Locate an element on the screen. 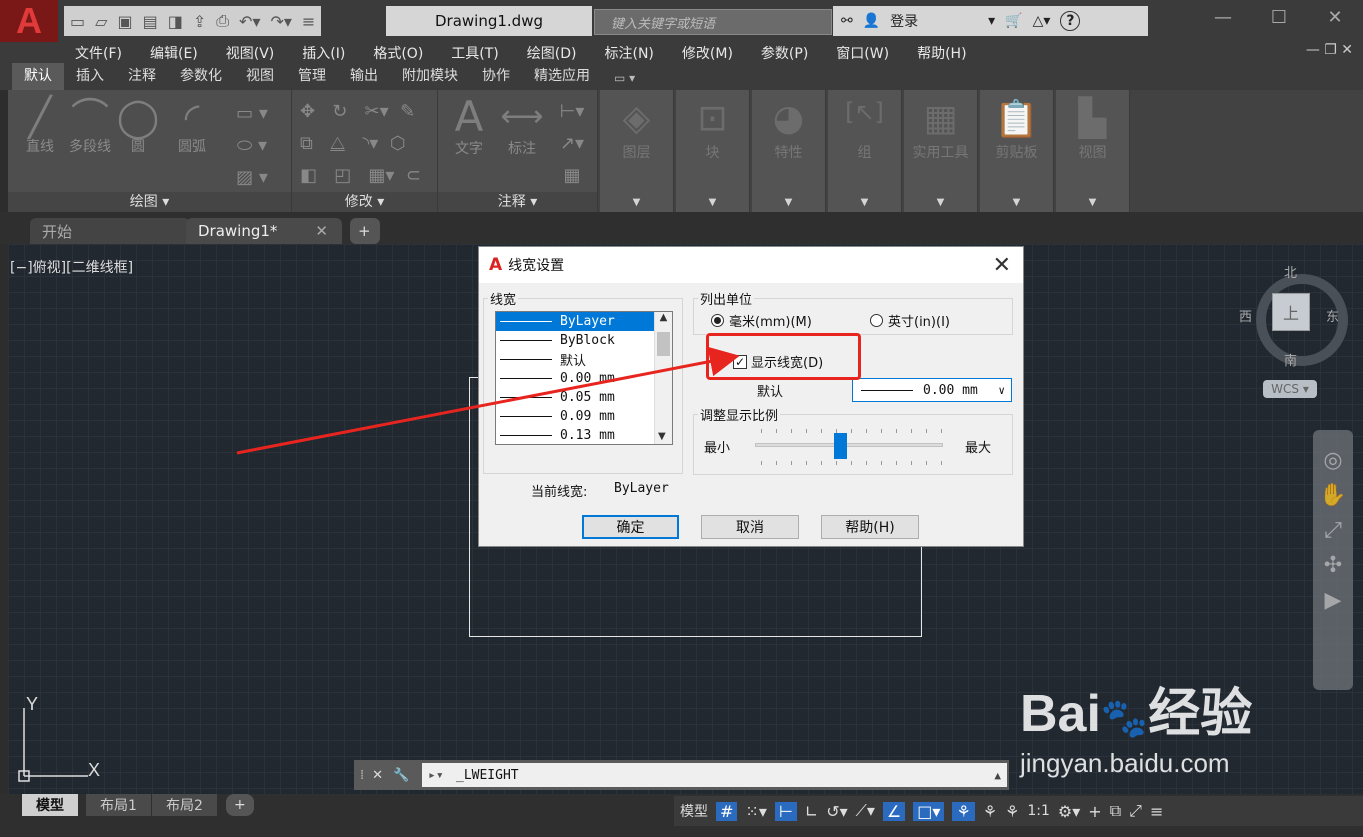 The width and height of the screenshot is (1363, 837). hatch-icon: ▨ ▾ is located at coordinates (252, 178).